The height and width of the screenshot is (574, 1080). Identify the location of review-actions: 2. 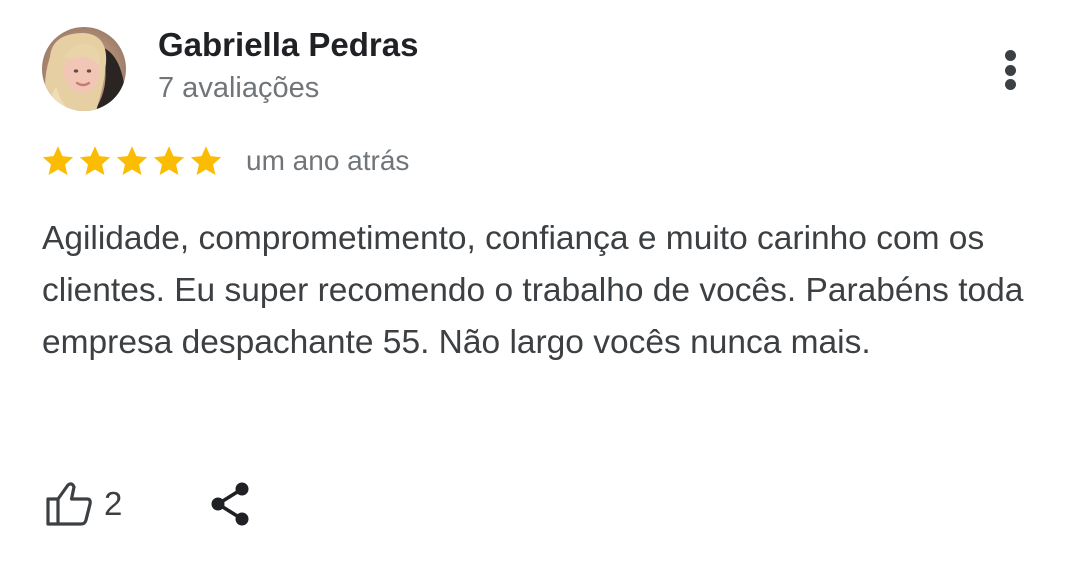
(148, 504).